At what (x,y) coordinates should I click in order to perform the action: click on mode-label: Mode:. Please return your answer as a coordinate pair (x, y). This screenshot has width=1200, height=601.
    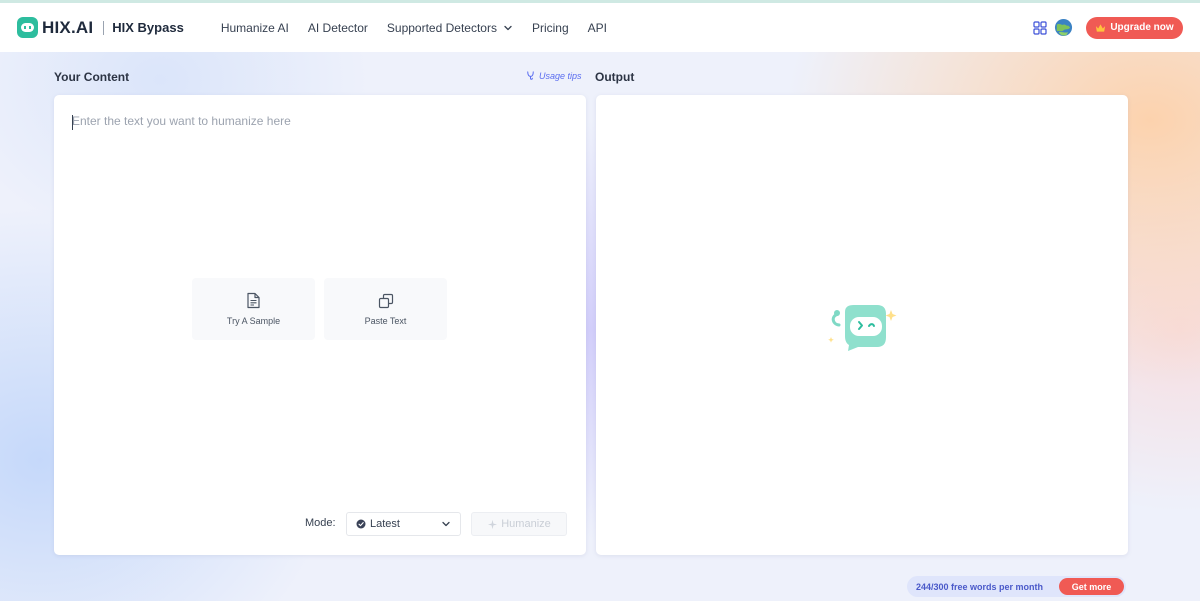
    Looking at the image, I should click on (320, 523).